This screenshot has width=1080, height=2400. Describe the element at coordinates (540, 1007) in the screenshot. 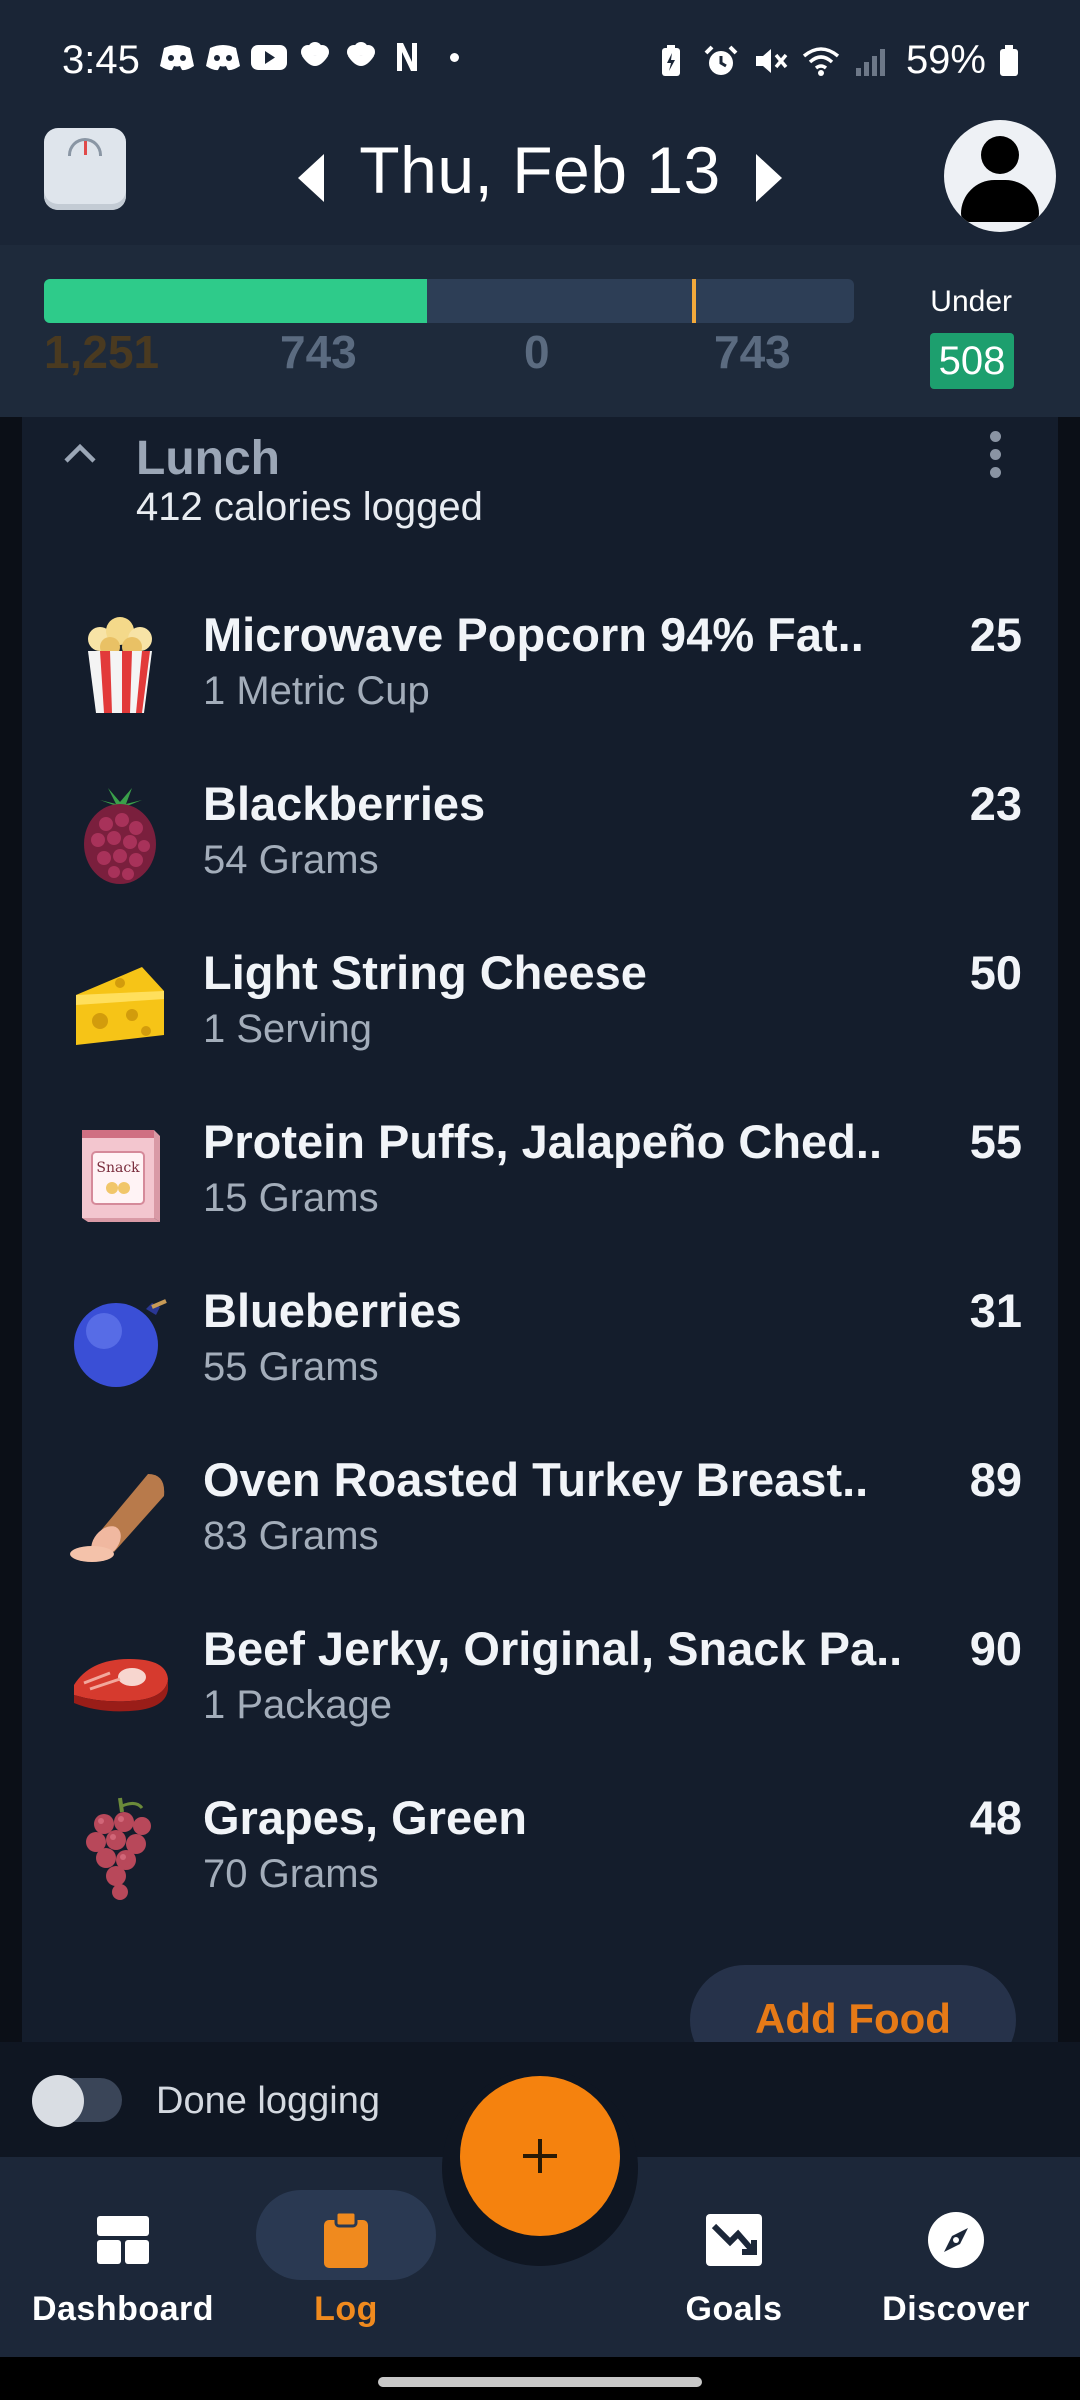

I see `food-item: Light String Cheese 1 Serving 50` at that location.